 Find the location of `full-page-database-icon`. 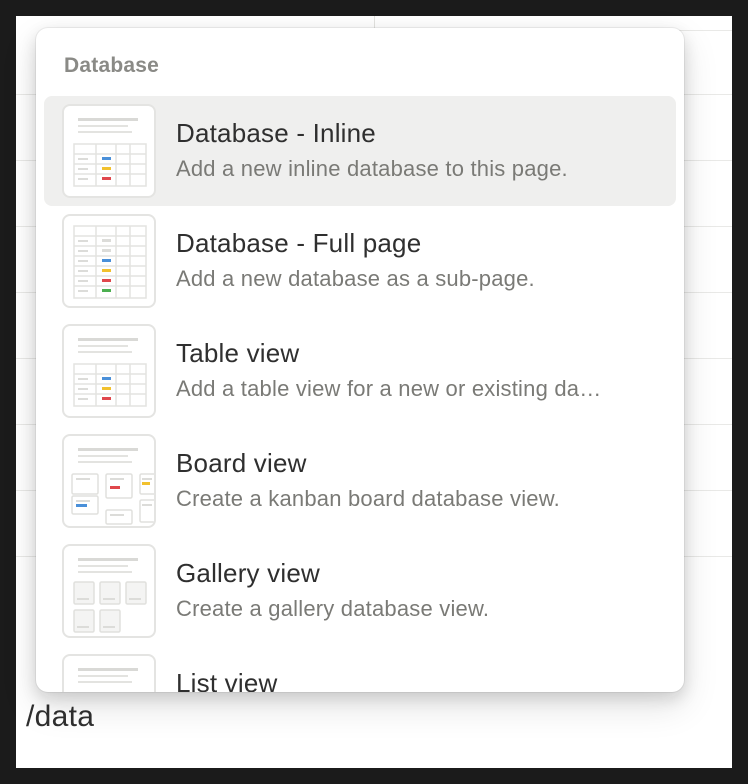

full-page-database-icon is located at coordinates (109, 261).